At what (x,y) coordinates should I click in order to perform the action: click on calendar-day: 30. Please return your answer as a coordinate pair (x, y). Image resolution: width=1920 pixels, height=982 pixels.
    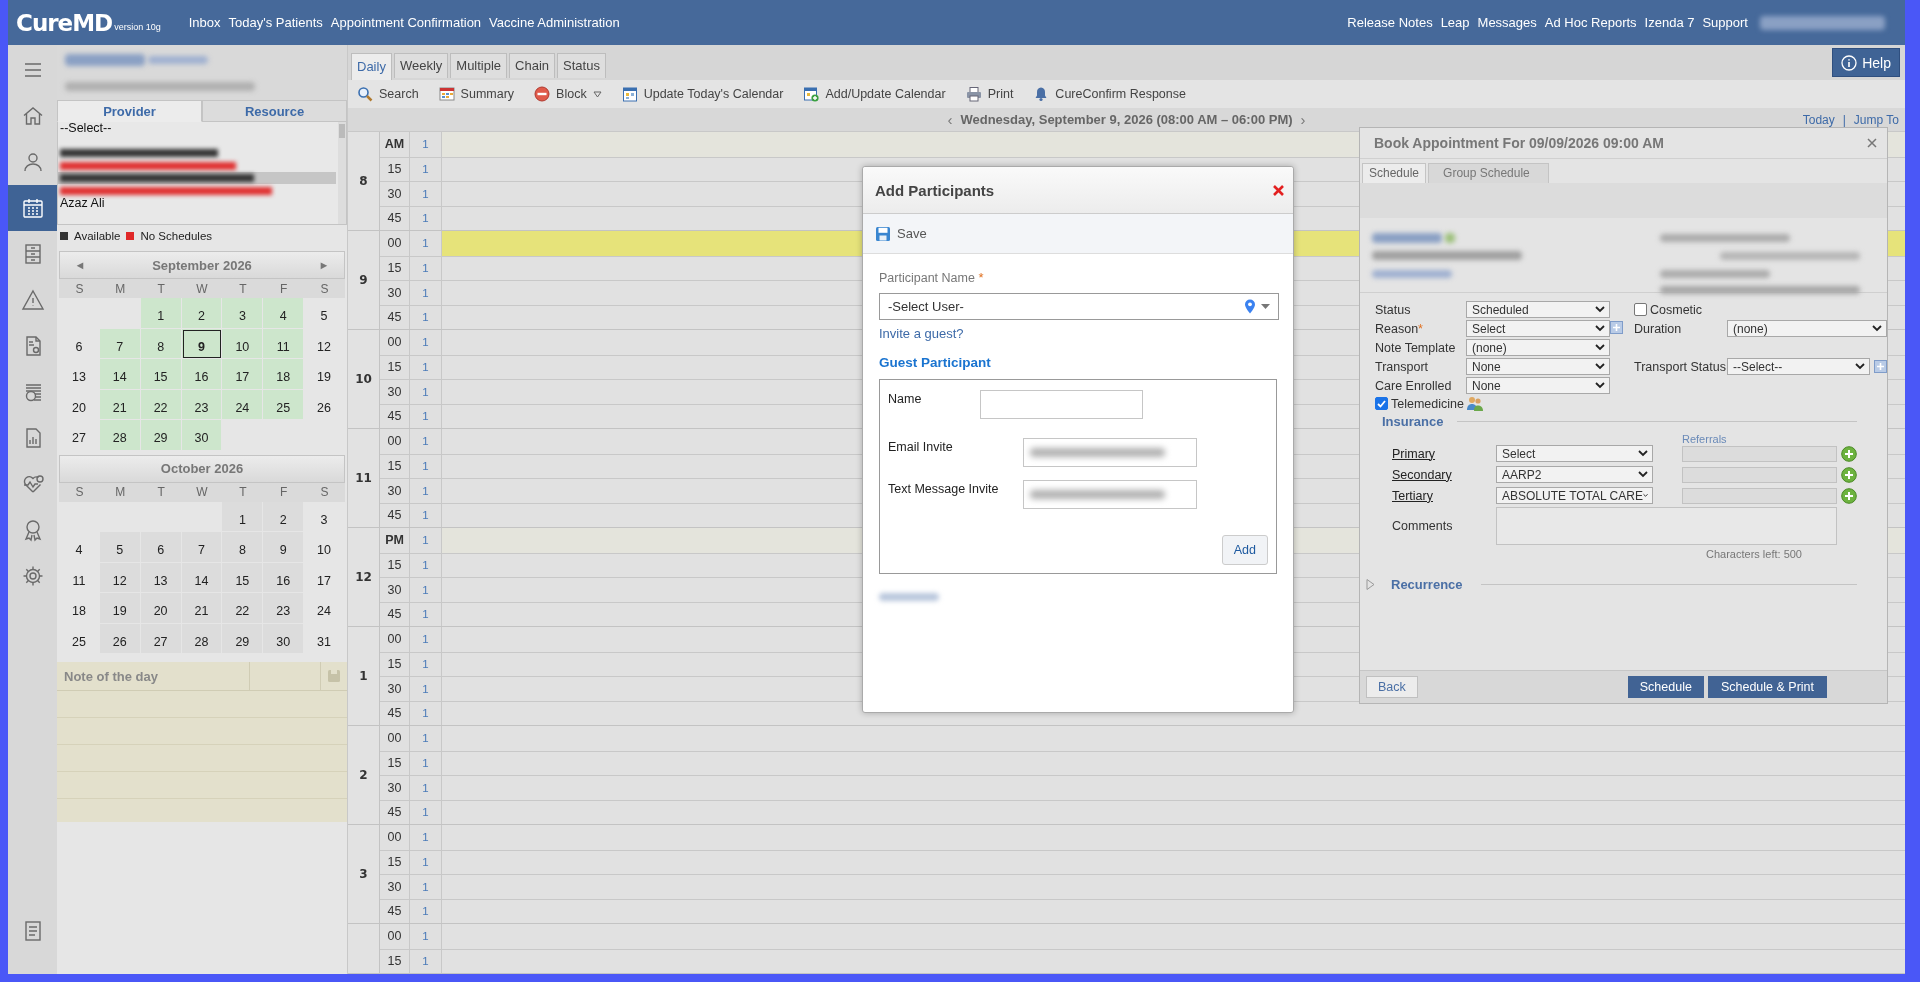
    Looking at the image, I should click on (284, 638).